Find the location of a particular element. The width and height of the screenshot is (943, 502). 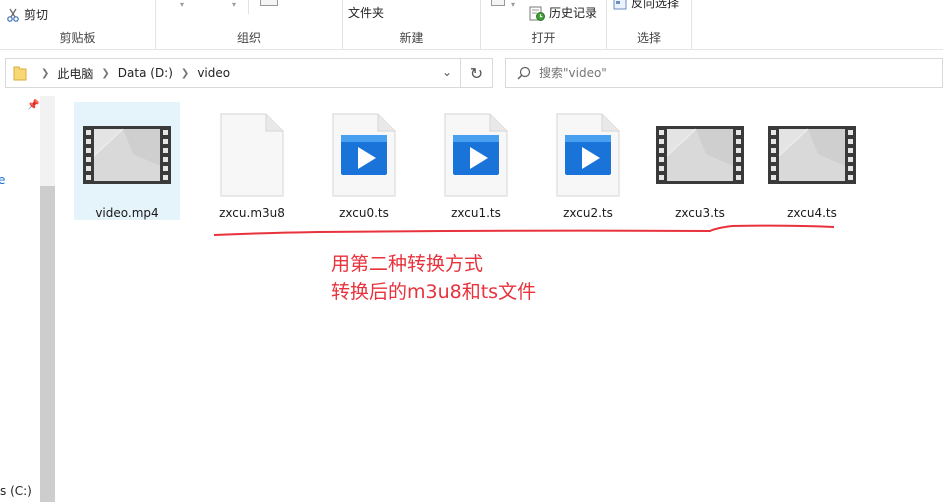

clipboard-group: 剪切 剪贴板 is located at coordinates (78, 25).